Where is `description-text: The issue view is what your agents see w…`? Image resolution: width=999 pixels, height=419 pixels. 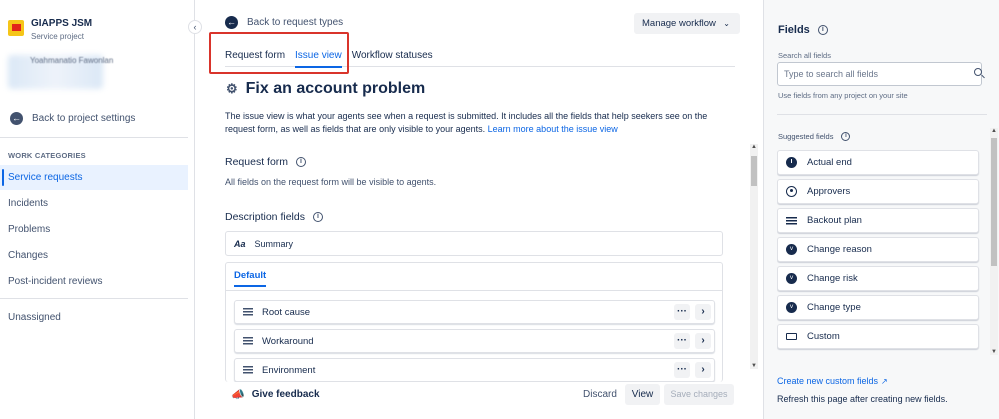
description-text: The issue view is what your agents see w… is located at coordinates (466, 122).